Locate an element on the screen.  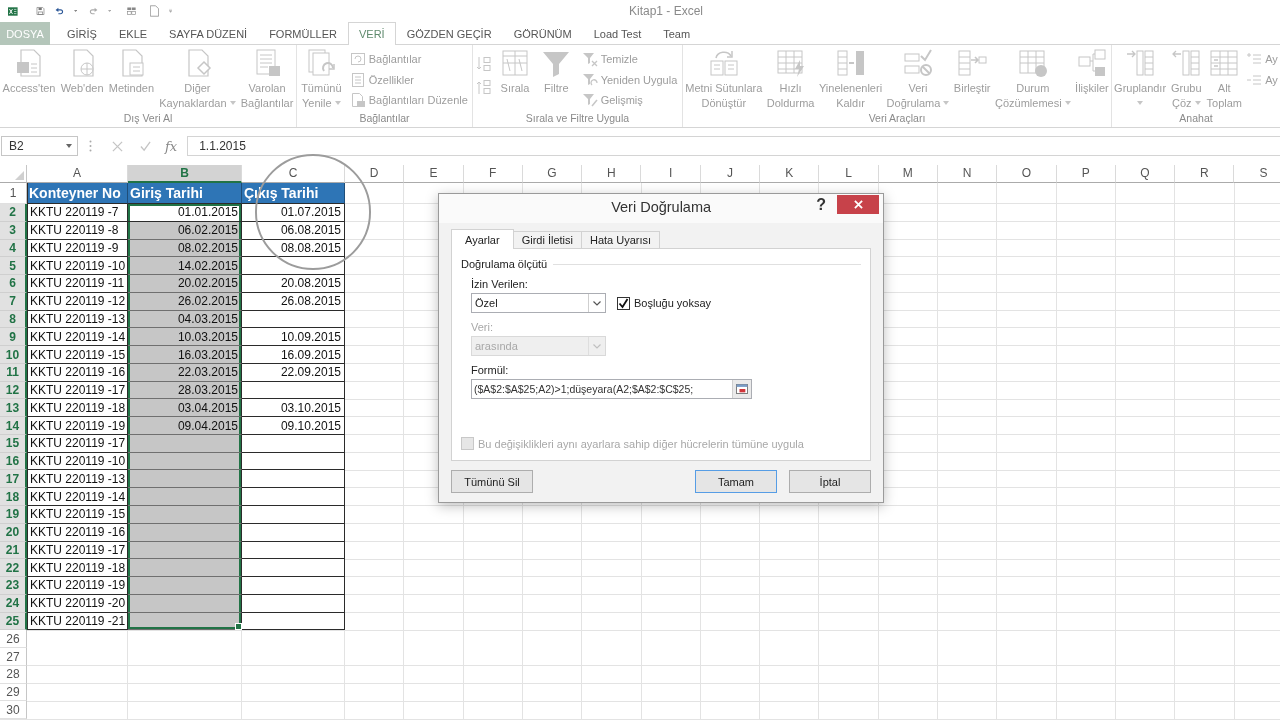
row-header: 30 is located at coordinates (13, 710).